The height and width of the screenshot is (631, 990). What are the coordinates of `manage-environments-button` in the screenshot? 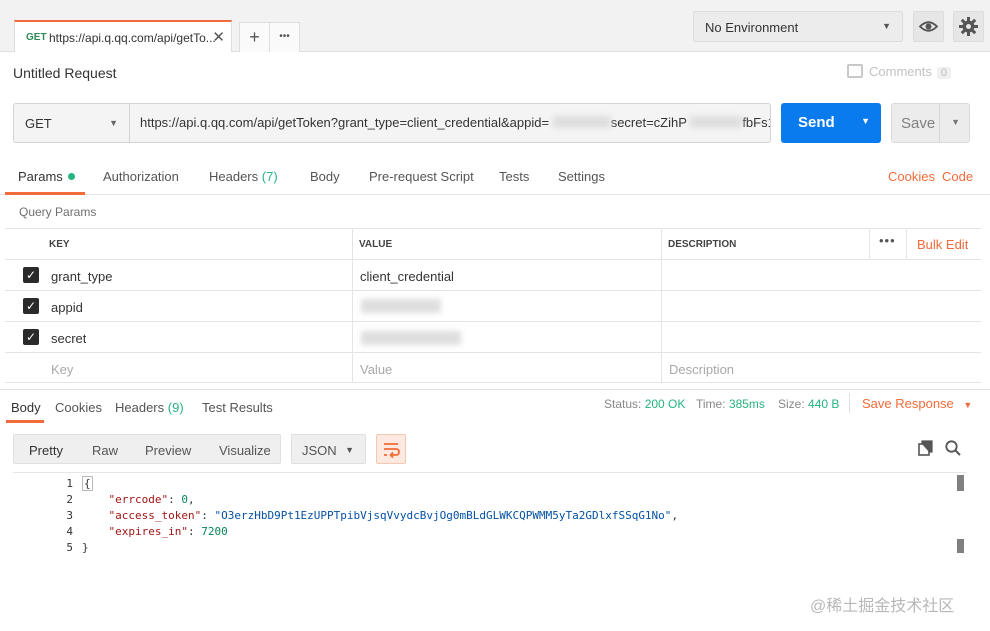 It's located at (968, 26).